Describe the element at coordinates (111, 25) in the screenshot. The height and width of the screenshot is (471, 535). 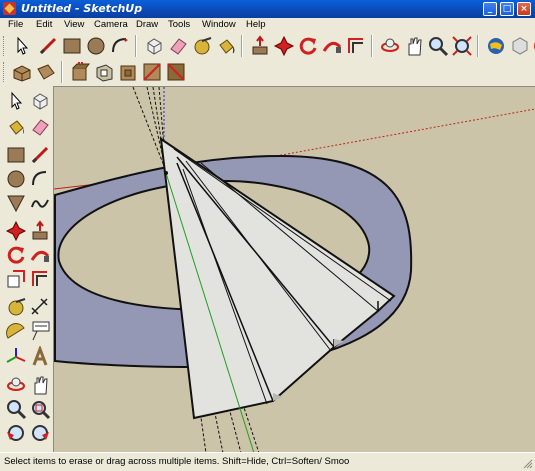
I see `menu-camera: Camera` at that location.